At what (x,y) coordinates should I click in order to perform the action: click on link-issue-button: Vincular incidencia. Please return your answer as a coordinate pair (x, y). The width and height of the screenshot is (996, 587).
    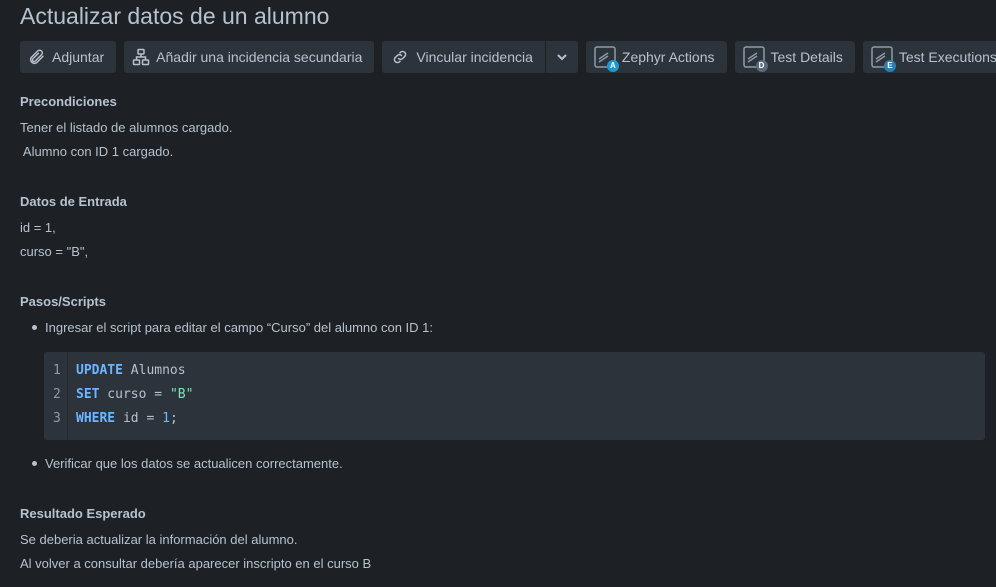
    Looking at the image, I should click on (463, 57).